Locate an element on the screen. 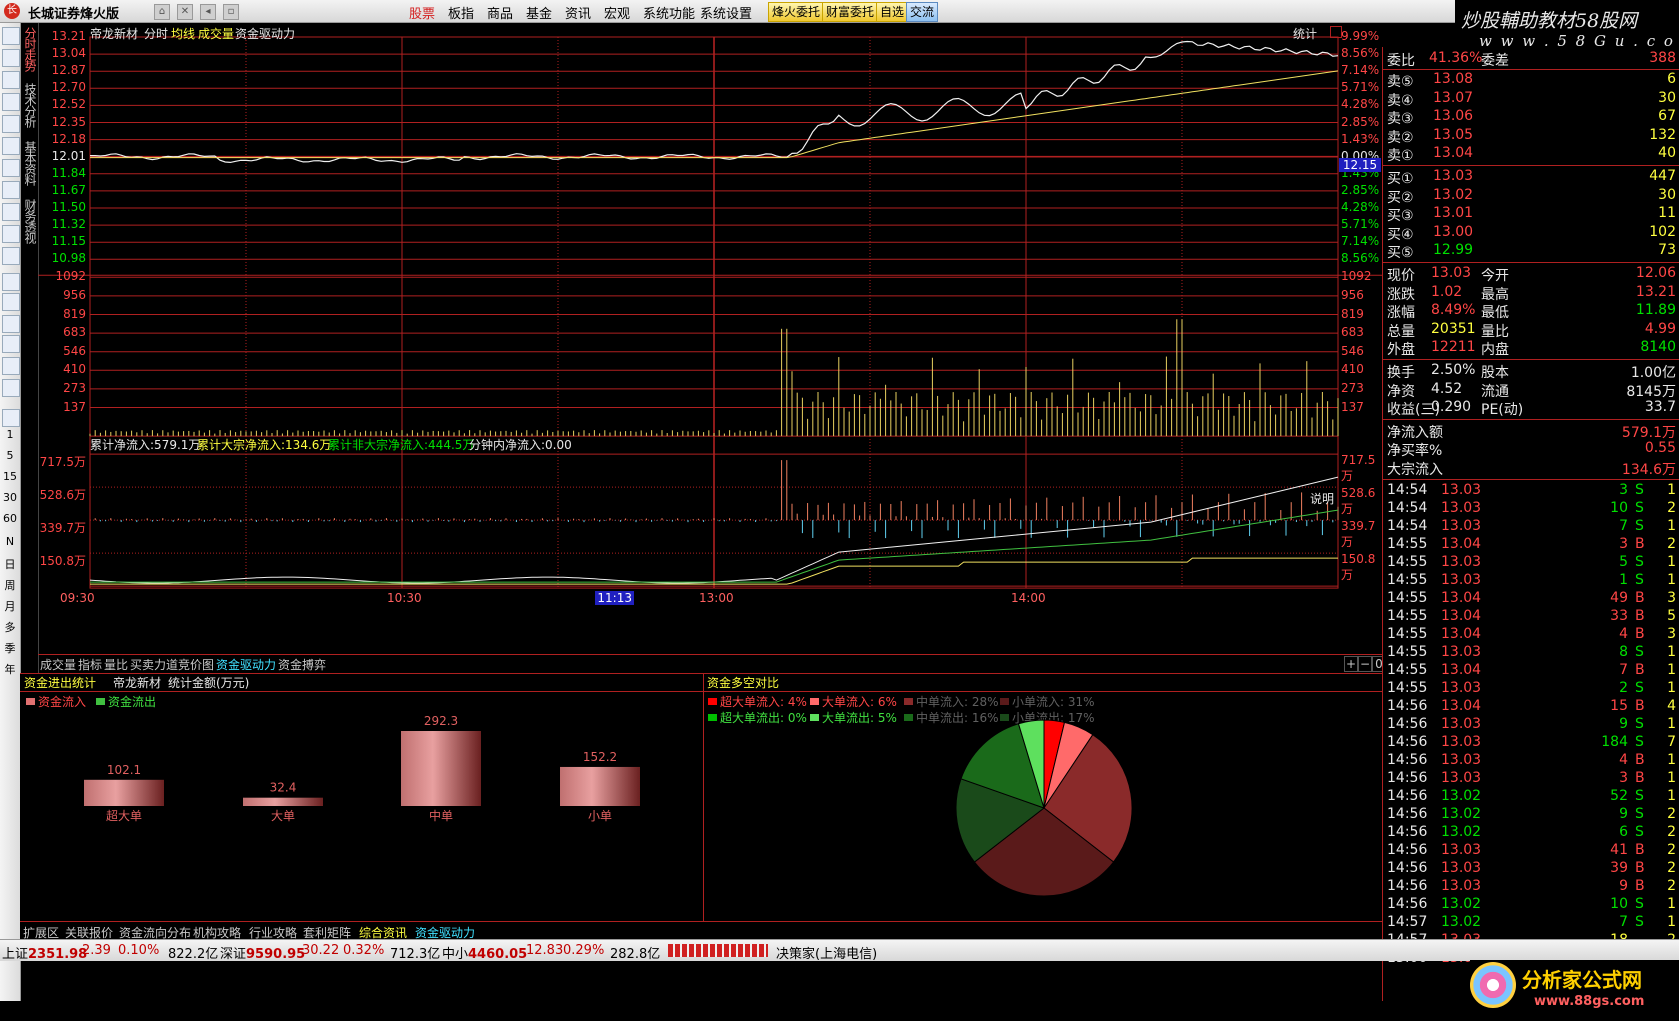 This screenshot has width=1679, height=1021. chart-mode-1: 均线 is located at coordinates (183, 33).